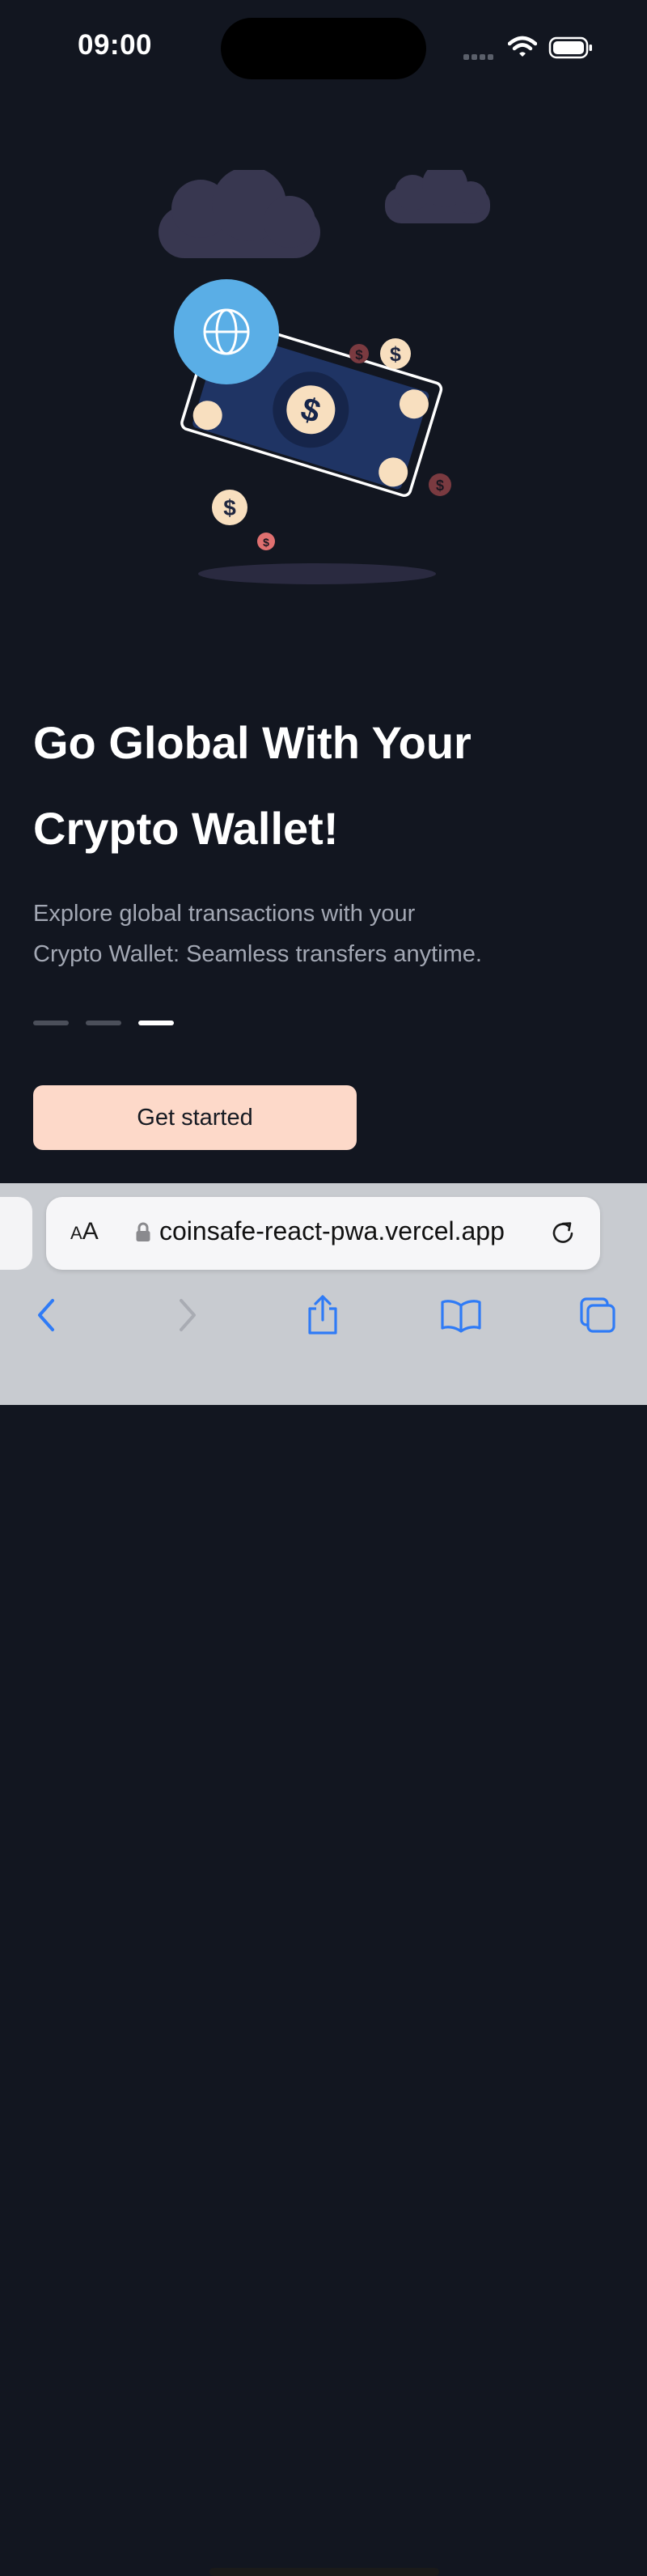 This screenshot has height=2576, width=647. What do you see at coordinates (345, 1231) in the screenshot?
I see `url-text: coinsafe-react-pwa.vercel.app` at bounding box center [345, 1231].